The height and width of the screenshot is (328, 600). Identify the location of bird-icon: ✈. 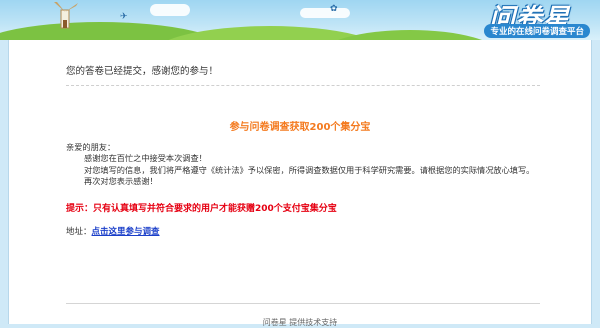
(124, 17).